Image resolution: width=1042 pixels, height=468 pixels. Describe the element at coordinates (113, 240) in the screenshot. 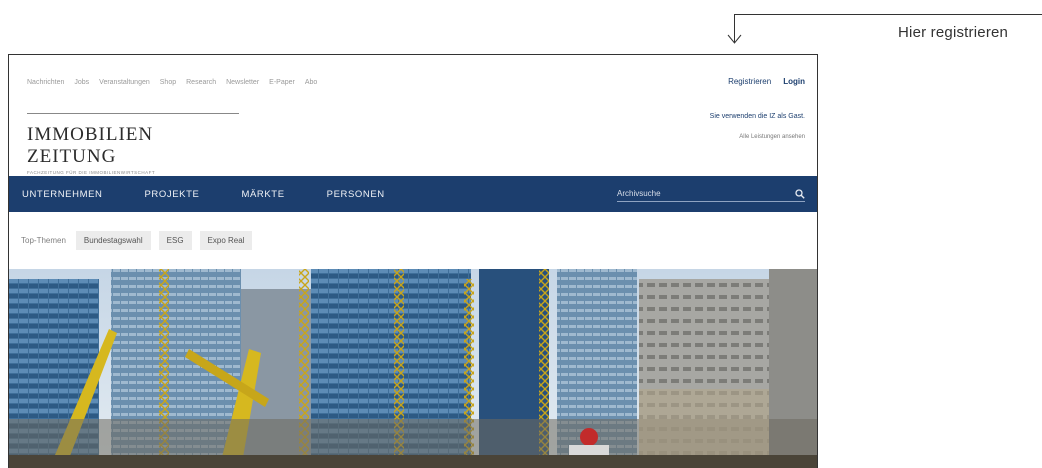

I see `topic-chip-bundestagswahl: Bundestagswahl` at that location.